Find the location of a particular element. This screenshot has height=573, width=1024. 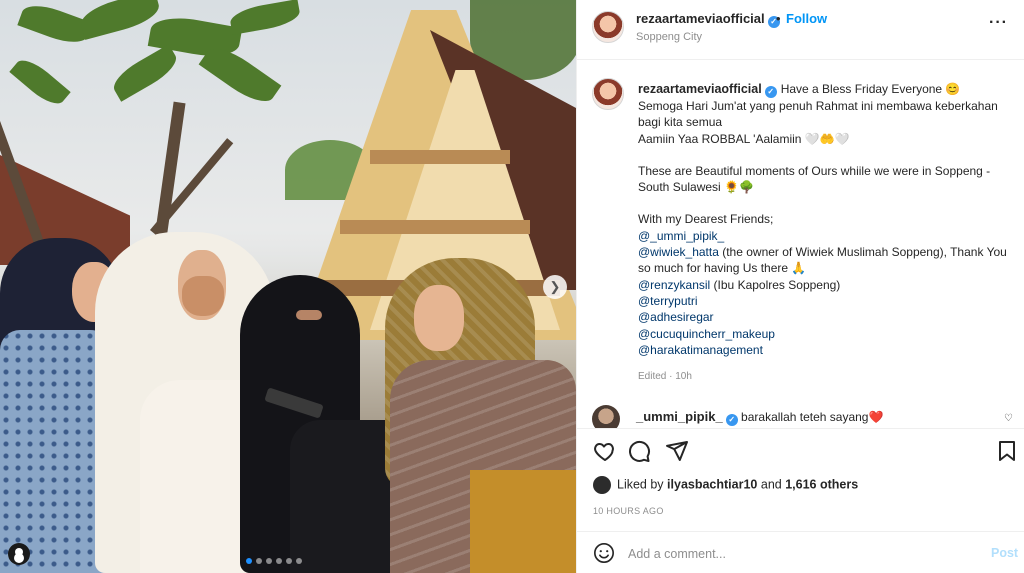

author-username-text: rezaartameviaofficial is located at coordinates (700, 18).